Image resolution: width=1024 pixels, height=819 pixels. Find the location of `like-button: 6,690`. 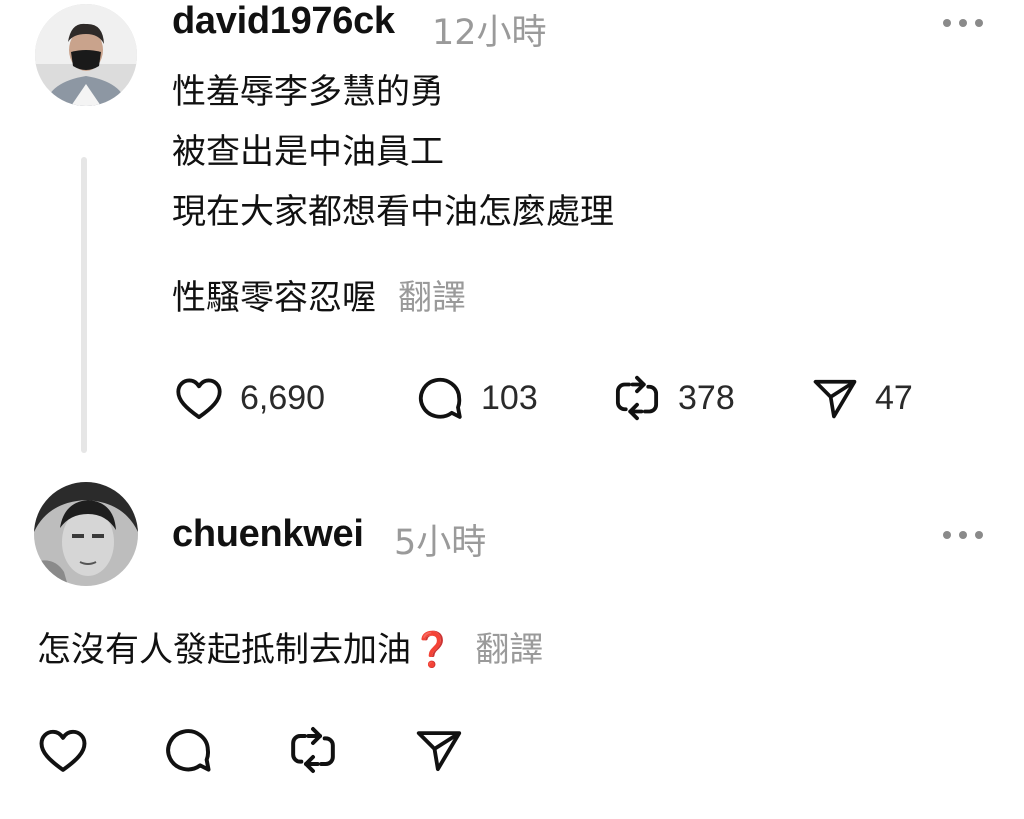

like-button: 6,690 is located at coordinates (248, 398).